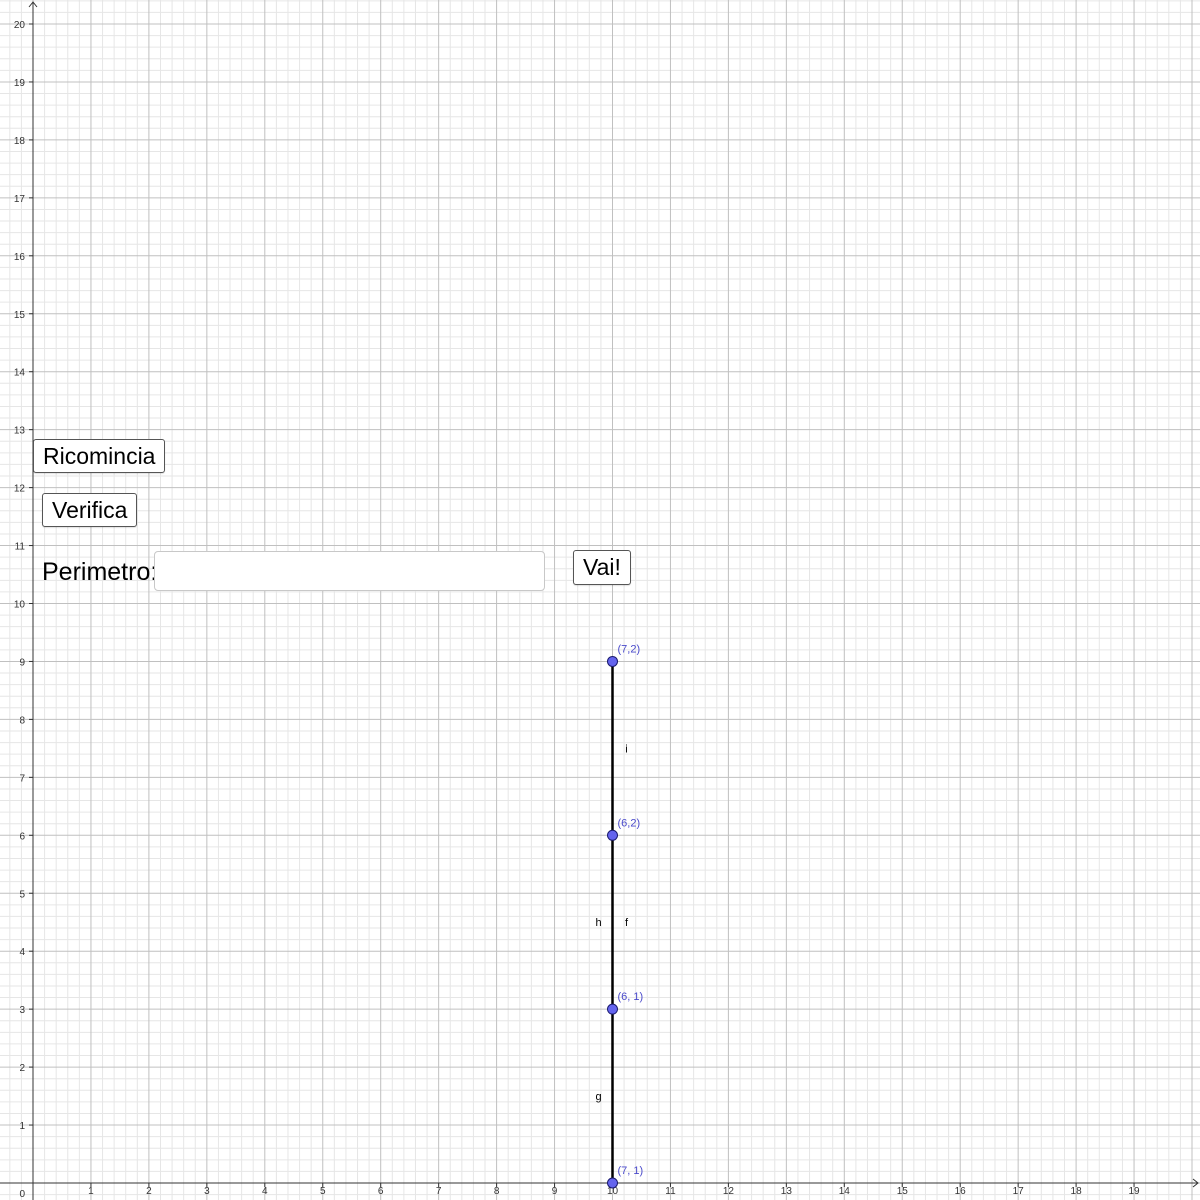  Describe the element at coordinates (207, 1191) in the screenshot. I see `x-tick-label: 3` at that location.